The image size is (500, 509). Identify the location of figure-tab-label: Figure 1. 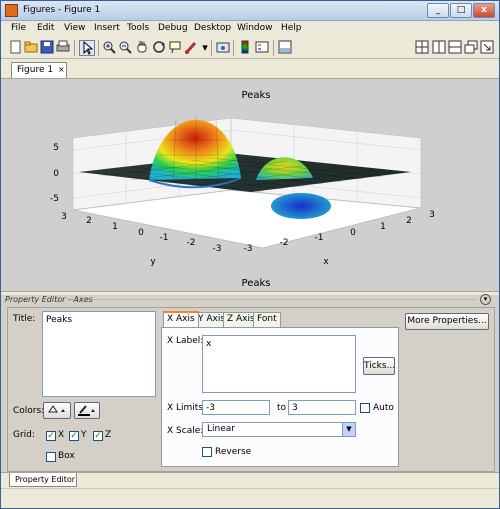
(35, 70).